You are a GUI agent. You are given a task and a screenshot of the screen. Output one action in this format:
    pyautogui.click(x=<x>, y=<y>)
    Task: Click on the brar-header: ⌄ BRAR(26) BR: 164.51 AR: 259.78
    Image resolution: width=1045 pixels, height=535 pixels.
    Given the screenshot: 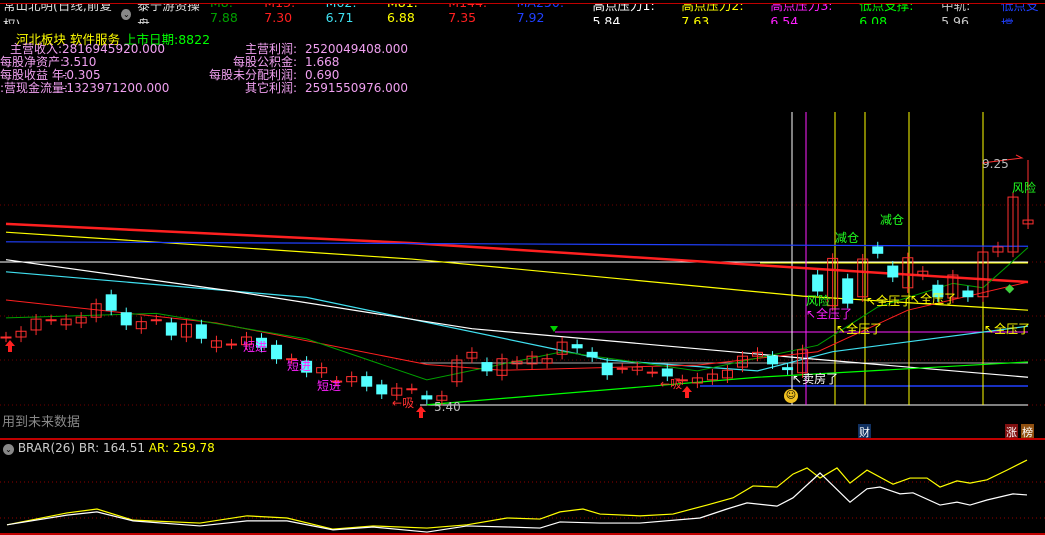 What is the action you would take?
    pyautogui.click(x=109, y=448)
    